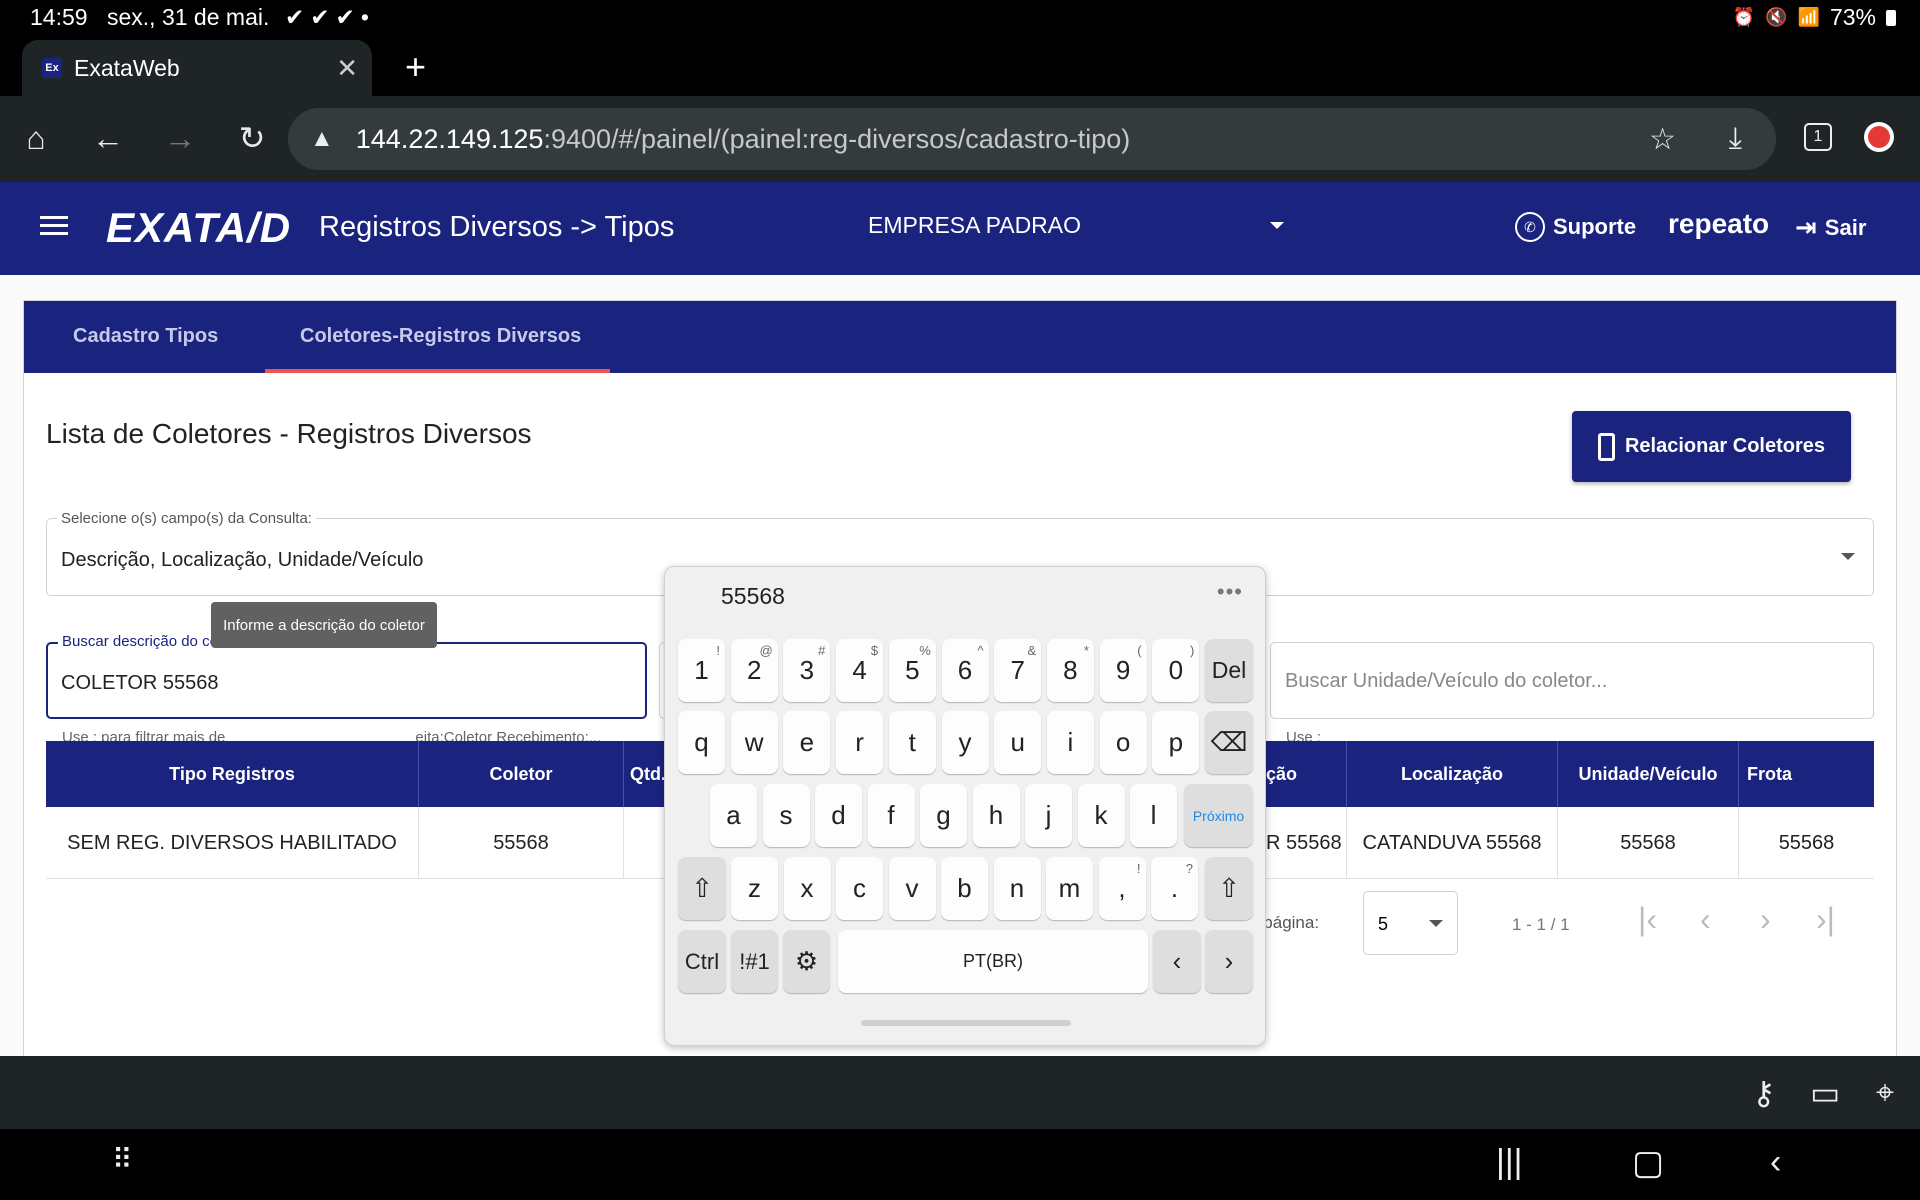  I want to click on column-header: Tipo Registros, so click(232, 774).